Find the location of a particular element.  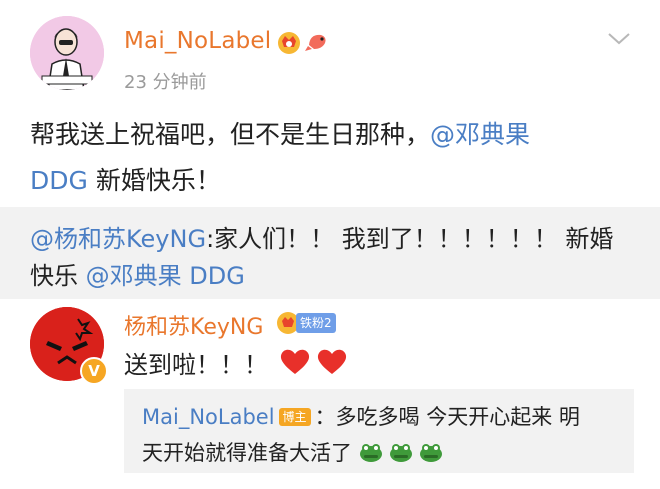

author-name: Mai_NoLabel is located at coordinates (197, 41).